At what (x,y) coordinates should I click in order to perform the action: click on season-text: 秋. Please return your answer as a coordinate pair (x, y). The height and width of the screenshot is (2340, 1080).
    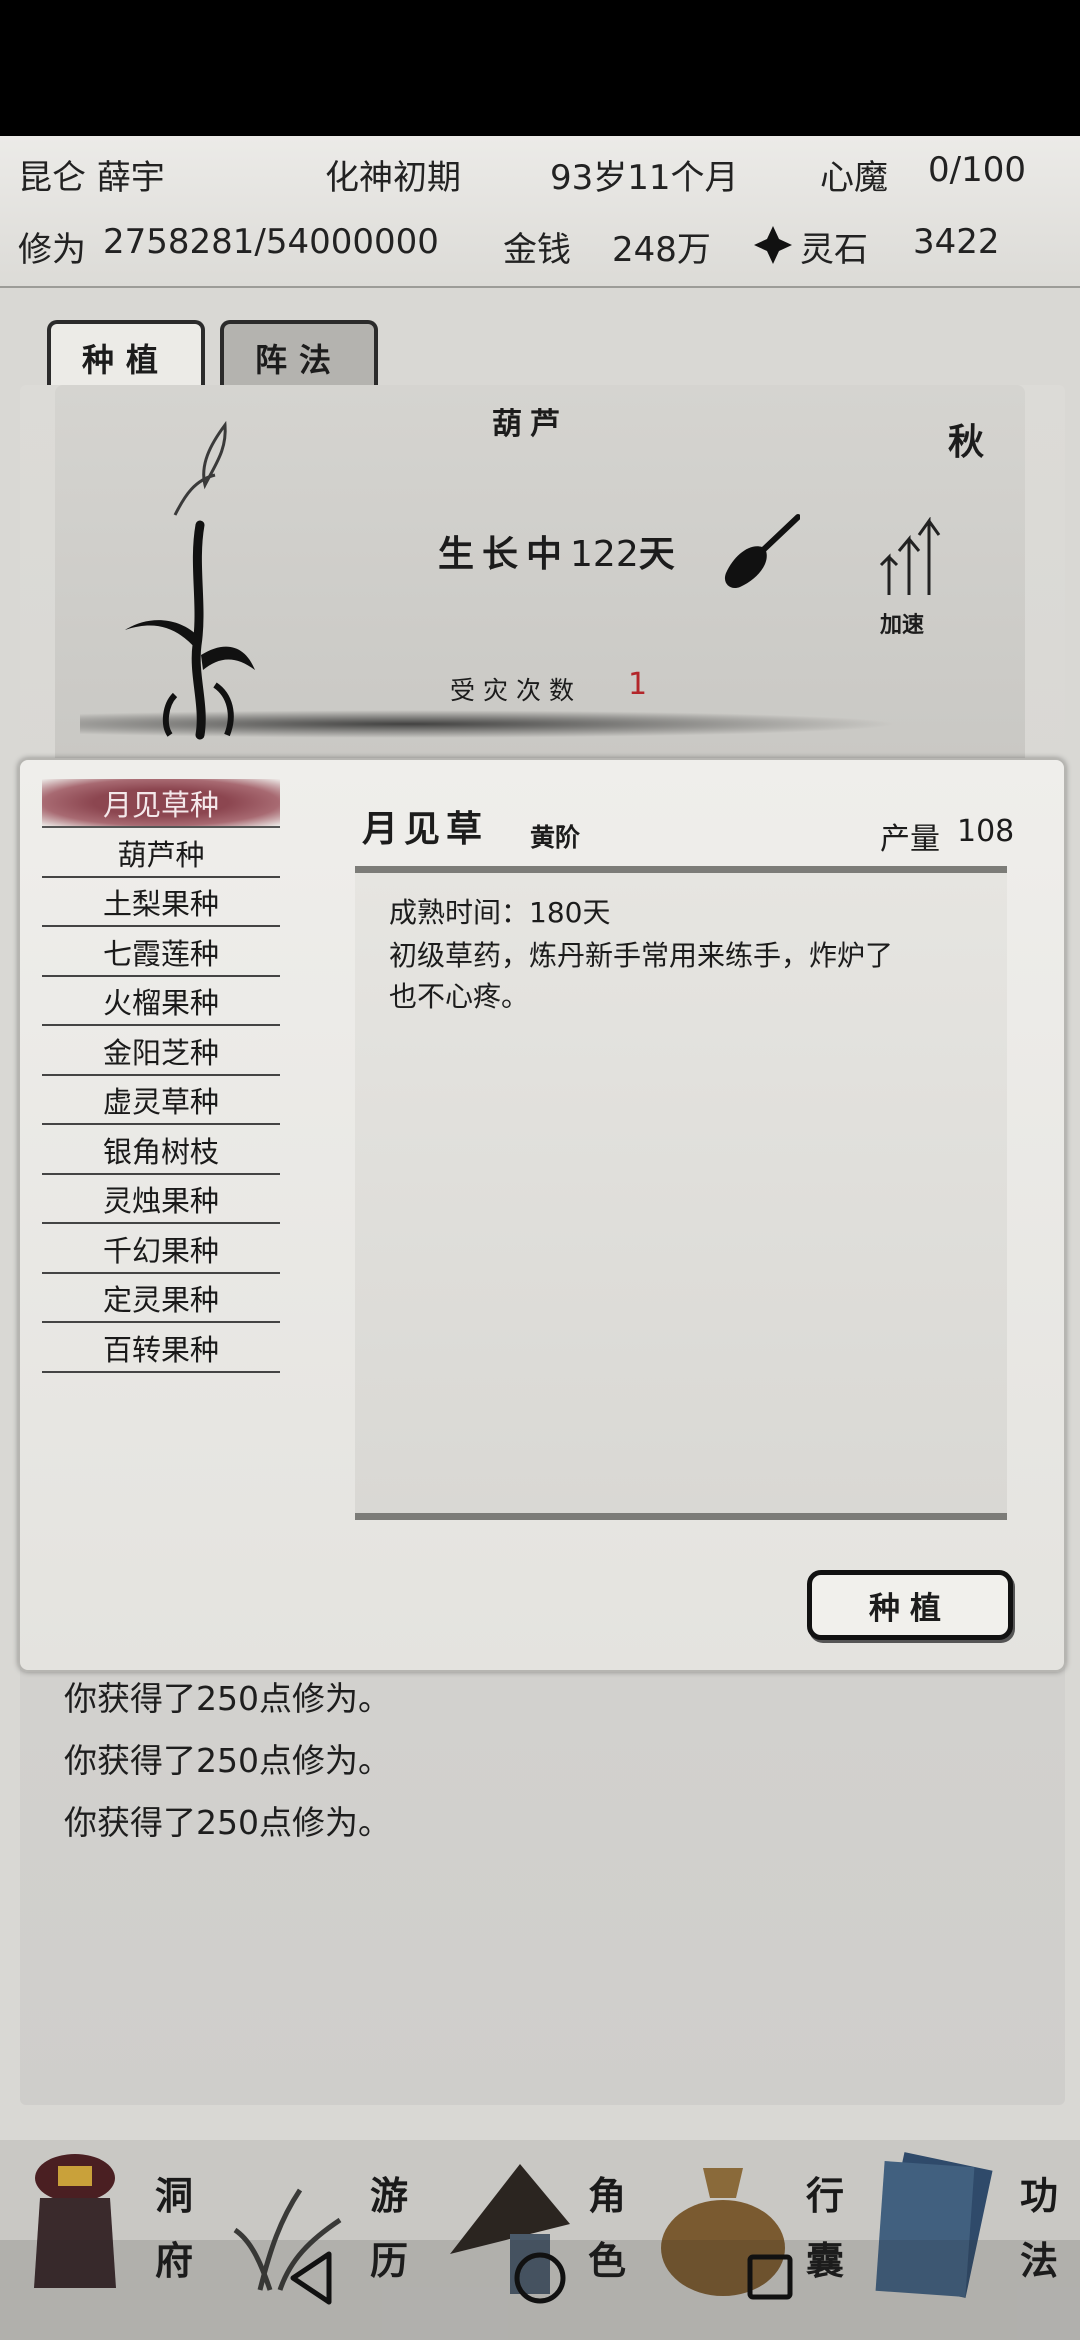
    Looking at the image, I should click on (966, 442).